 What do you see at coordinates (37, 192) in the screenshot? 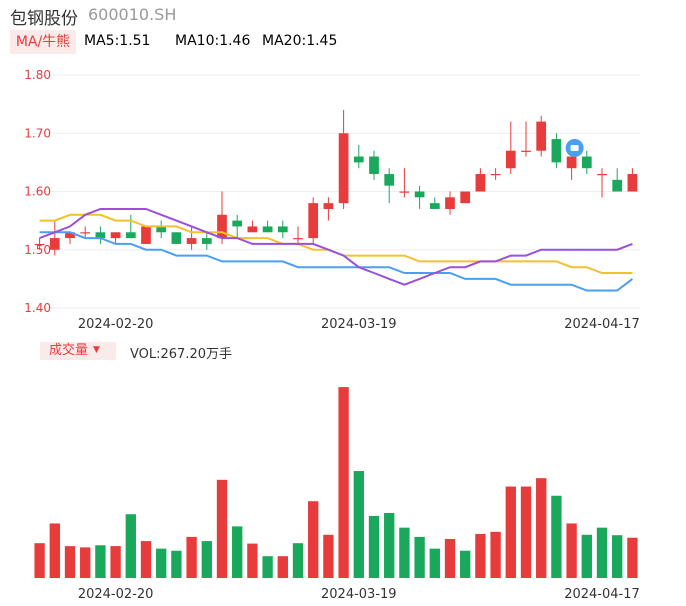
I see `y-tick-label: 1.60` at bounding box center [37, 192].